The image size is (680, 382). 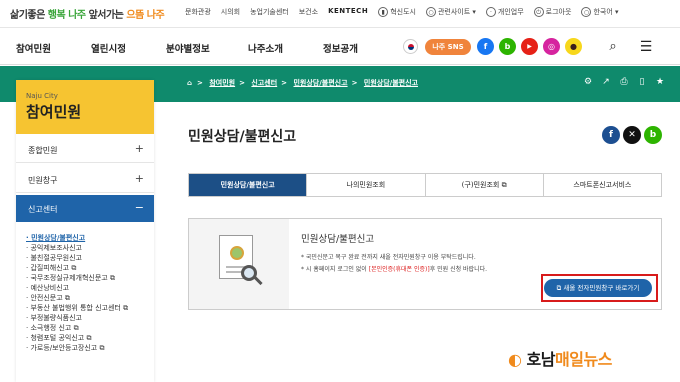 I want to click on slogan-part: 삶기좋은, so click(x=27, y=15).